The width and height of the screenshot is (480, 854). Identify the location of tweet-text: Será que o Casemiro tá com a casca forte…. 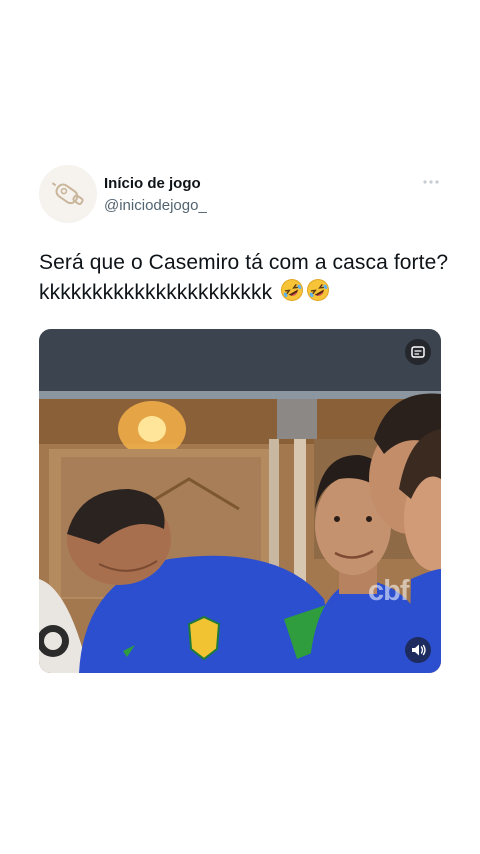
(244, 279).